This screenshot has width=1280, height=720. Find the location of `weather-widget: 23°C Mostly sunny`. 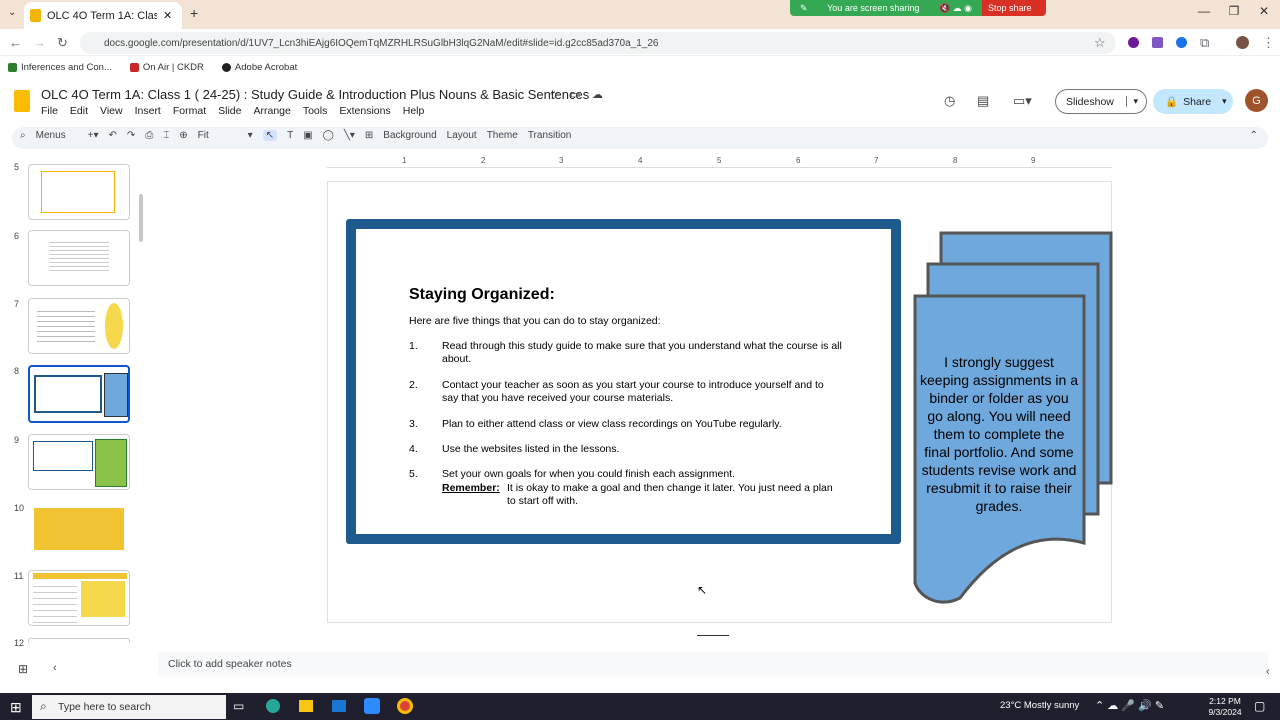

weather-widget: 23°C Mostly sunny is located at coordinates (1039, 705).